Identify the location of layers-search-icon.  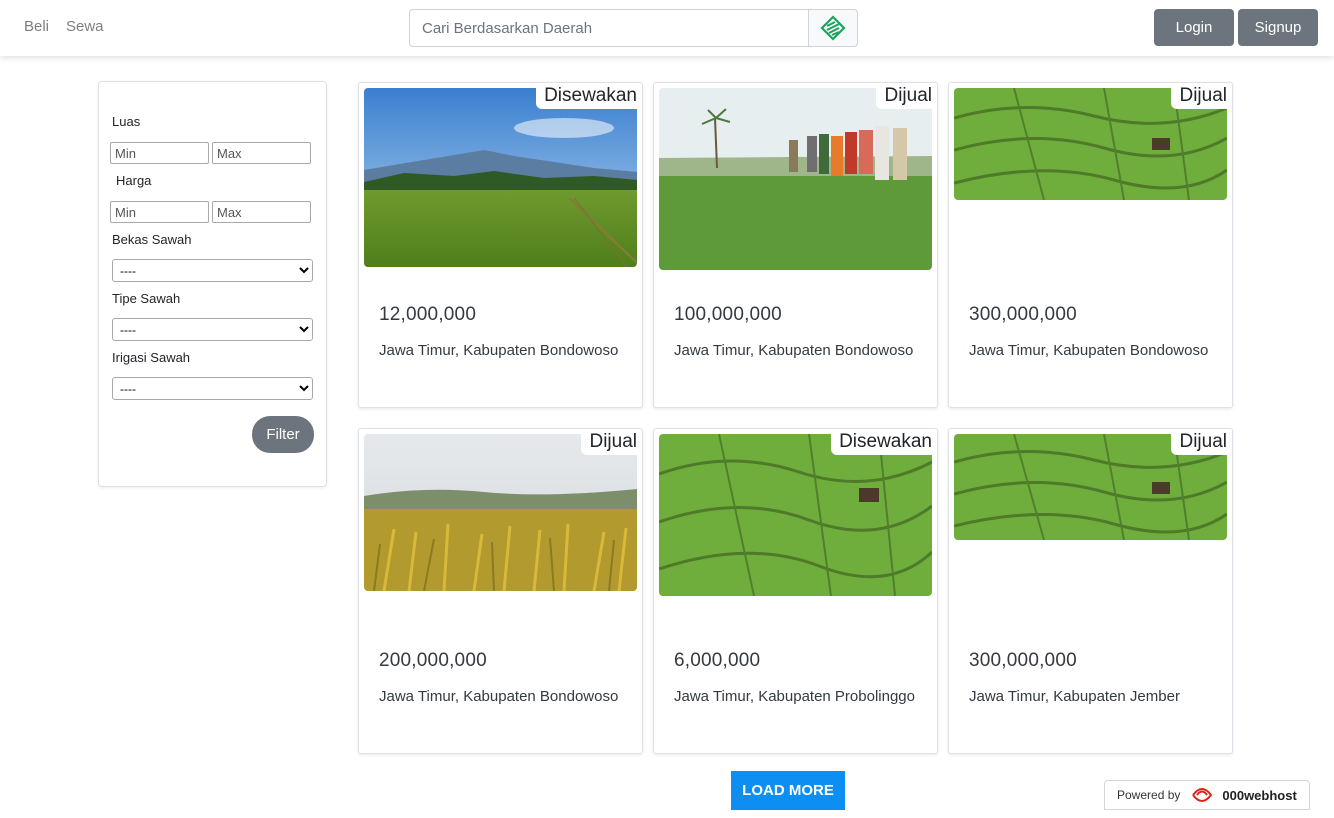
(833, 28).